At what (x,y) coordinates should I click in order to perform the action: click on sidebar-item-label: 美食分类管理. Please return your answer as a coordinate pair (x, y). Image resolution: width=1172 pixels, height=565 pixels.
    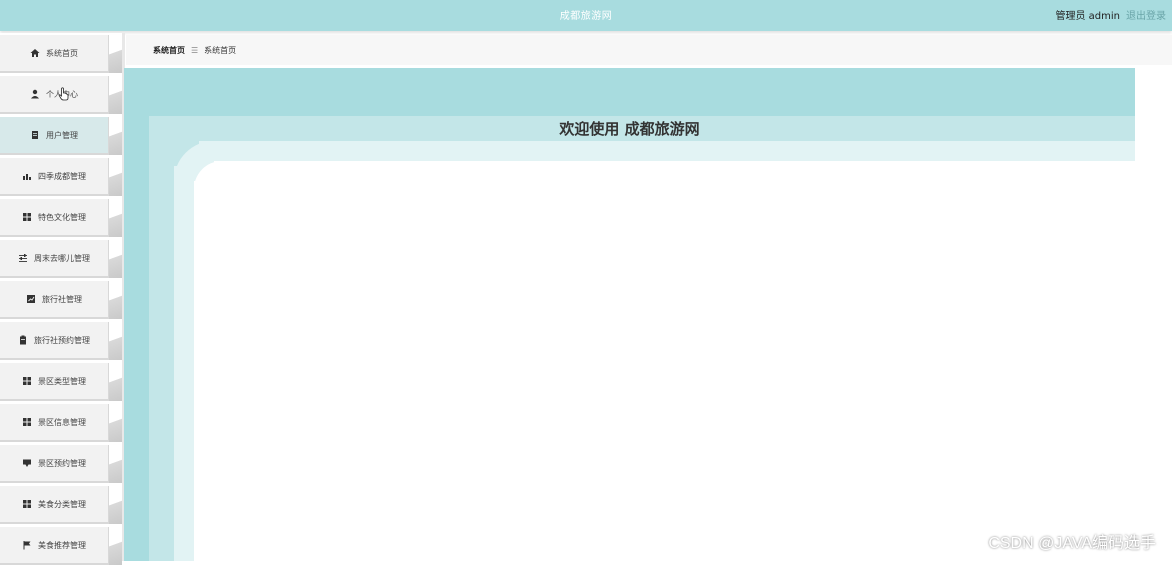
    Looking at the image, I should click on (62, 504).